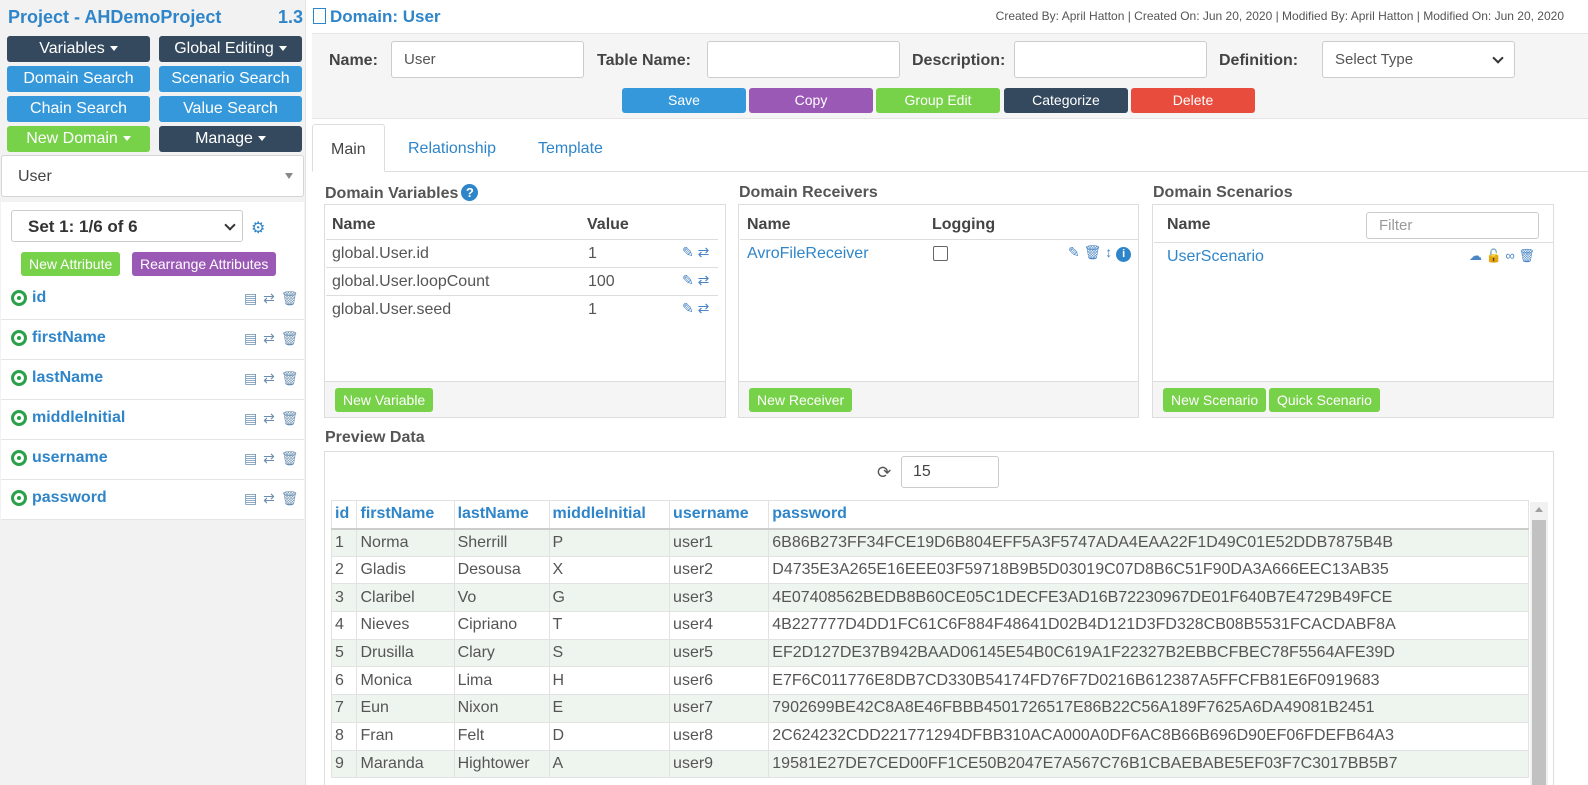 The height and width of the screenshot is (785, 1588). Describe the element at coordinates (938, 100) in the screenshot. I see `group-edit-button: Group Edit` at that location.